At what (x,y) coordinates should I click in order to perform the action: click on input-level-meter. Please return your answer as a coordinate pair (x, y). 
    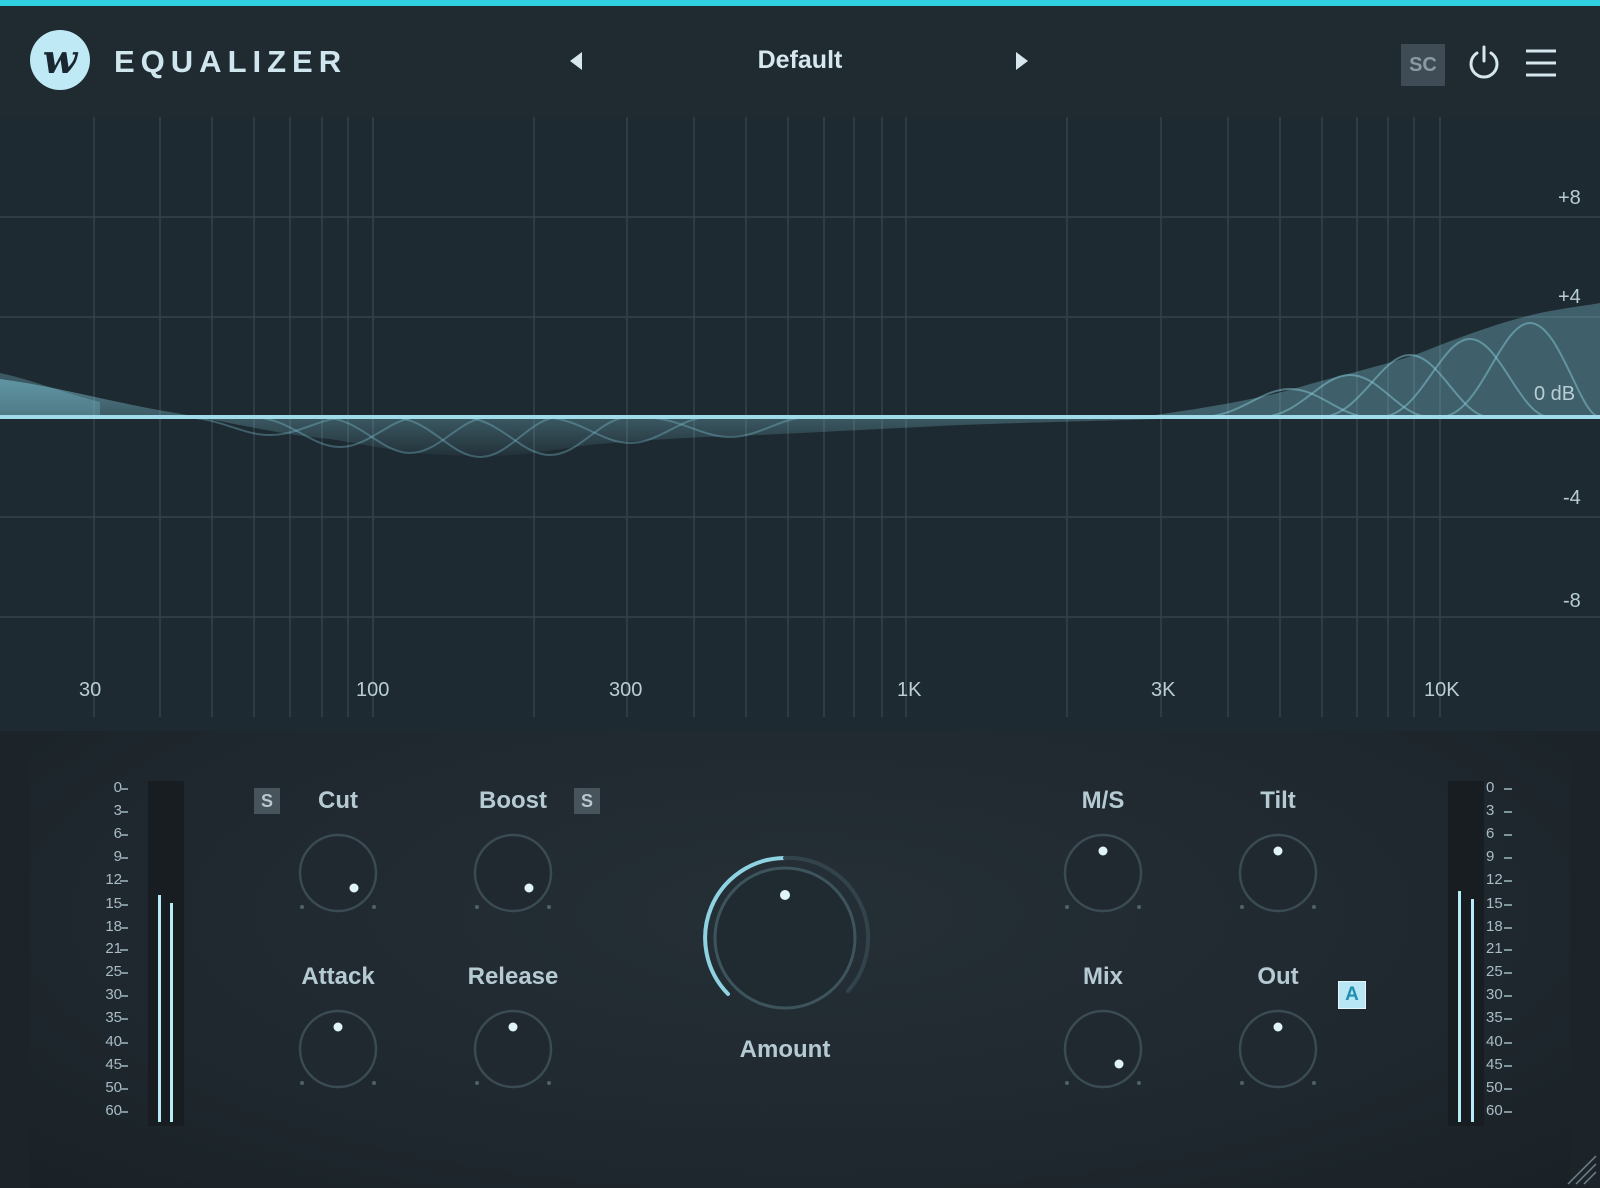
    Looking at the image, I should click on (152, 953).